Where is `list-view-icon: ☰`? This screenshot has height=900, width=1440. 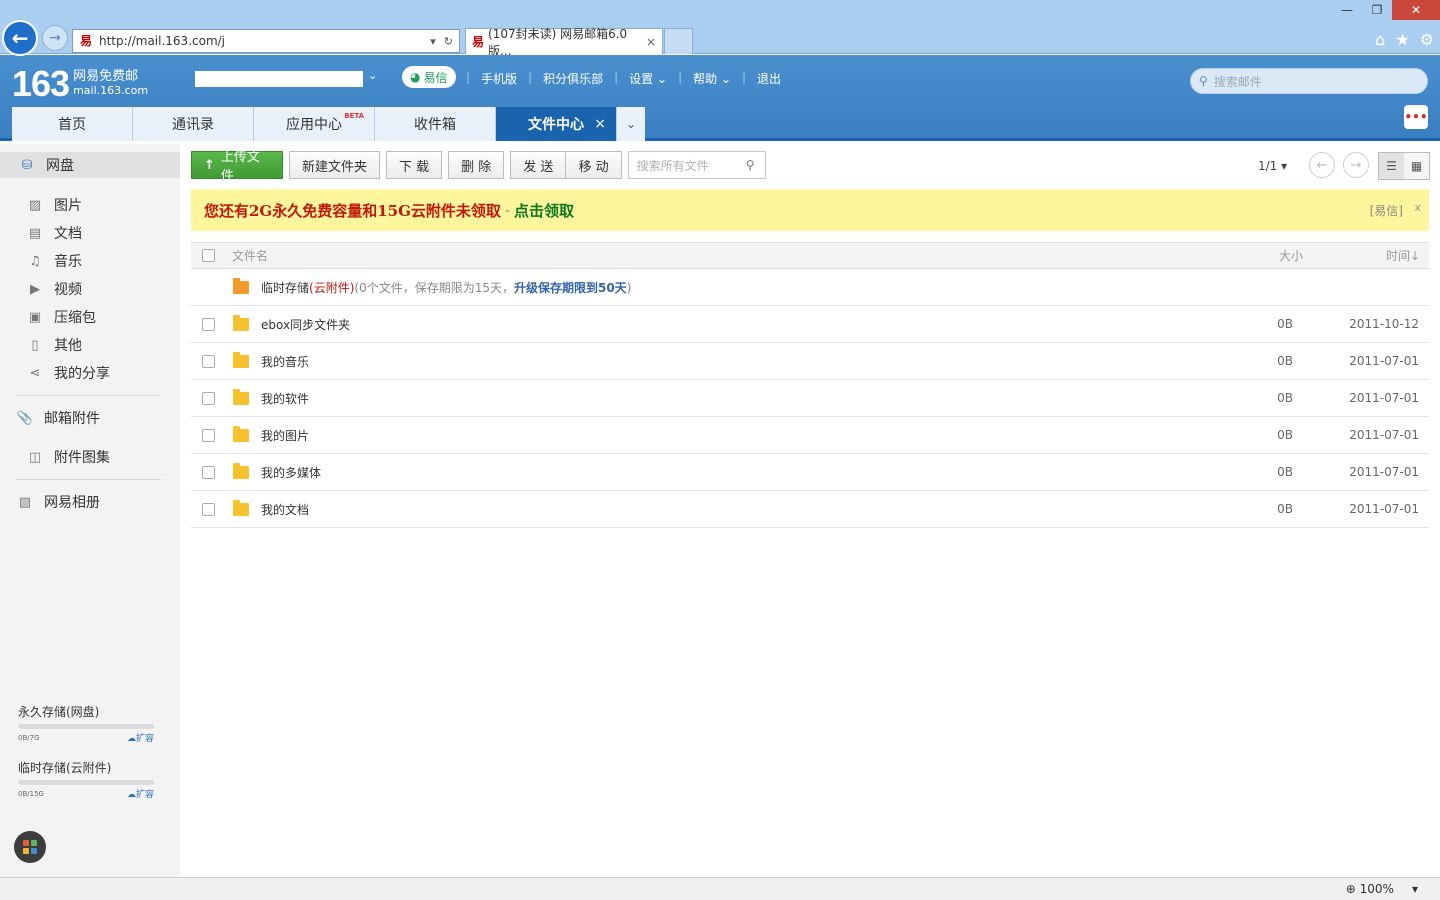
list-view-icon: ☰ is located at coordinates (1391, 166).